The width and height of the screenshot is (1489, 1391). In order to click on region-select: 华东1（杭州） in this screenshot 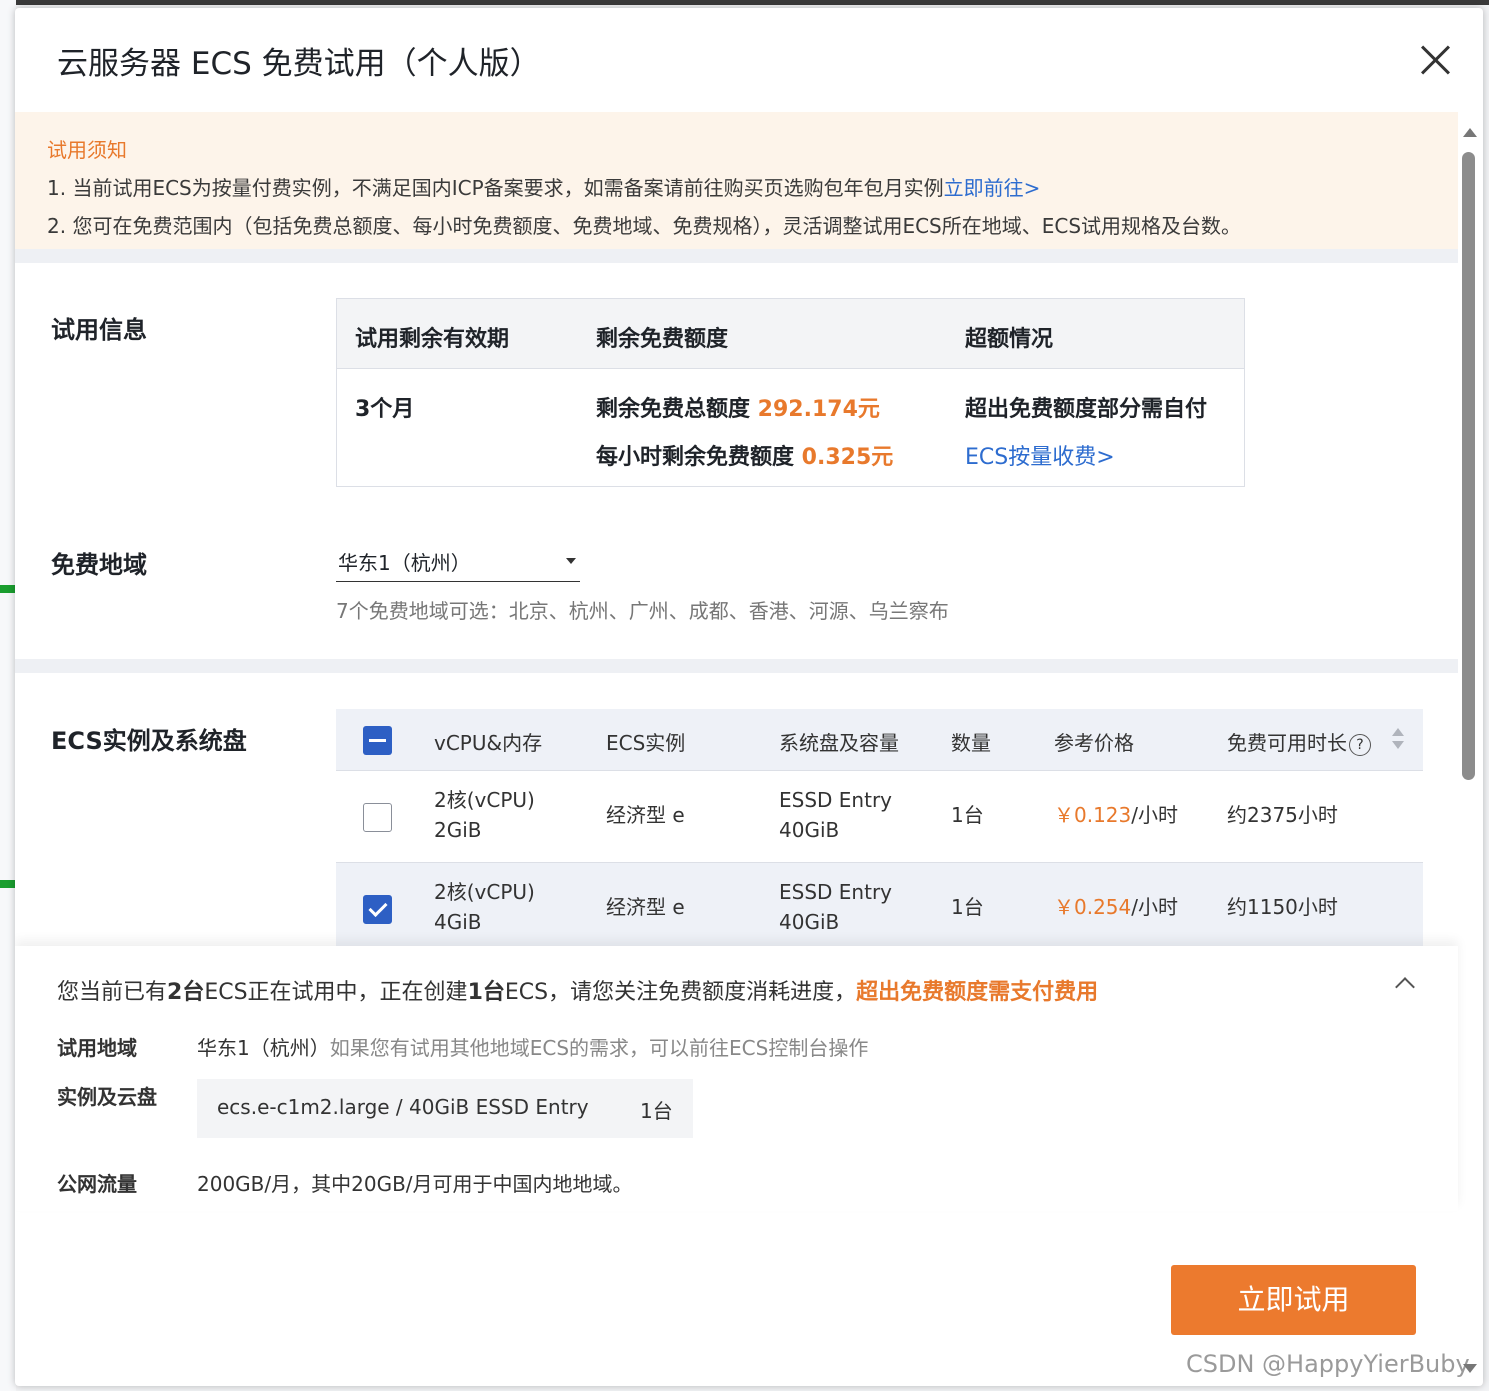, I will do `click(458, 562)`.